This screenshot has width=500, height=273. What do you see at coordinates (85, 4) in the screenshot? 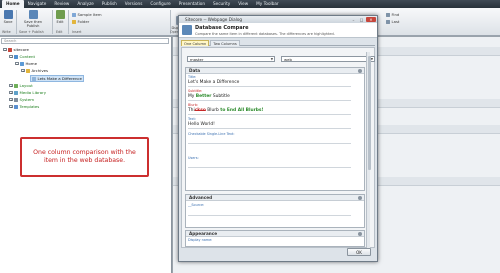
I see `menu-analyze: Analyze` at bounding box center [85, 4].